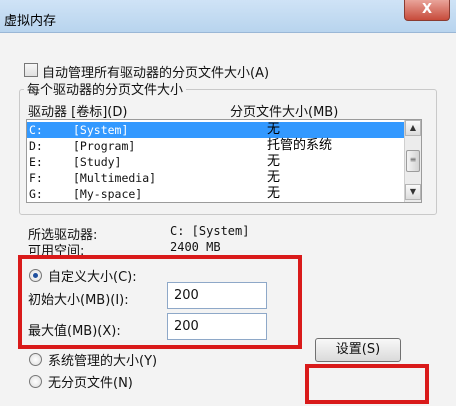  I want to click on system-managed-radio, so click(35, 359).